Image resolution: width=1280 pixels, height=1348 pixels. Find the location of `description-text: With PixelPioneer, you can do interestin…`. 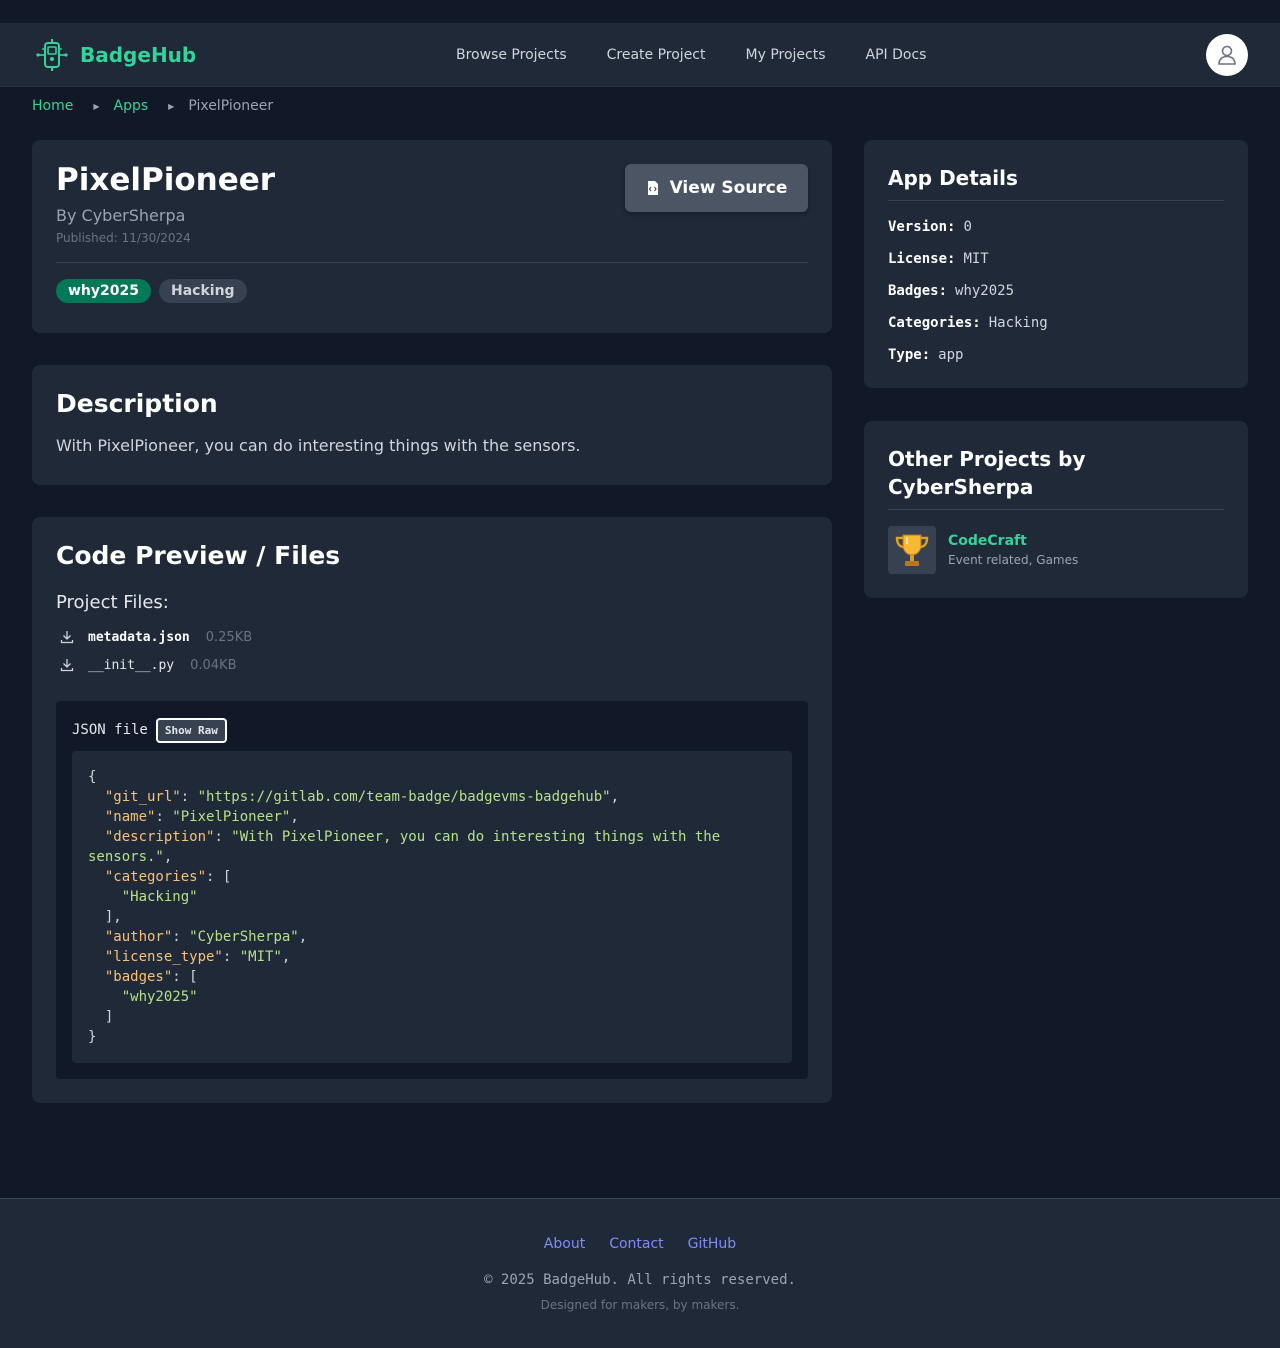

description-text: With PixelPioneer, you can do interestin… is located at coordinates (318, 445).